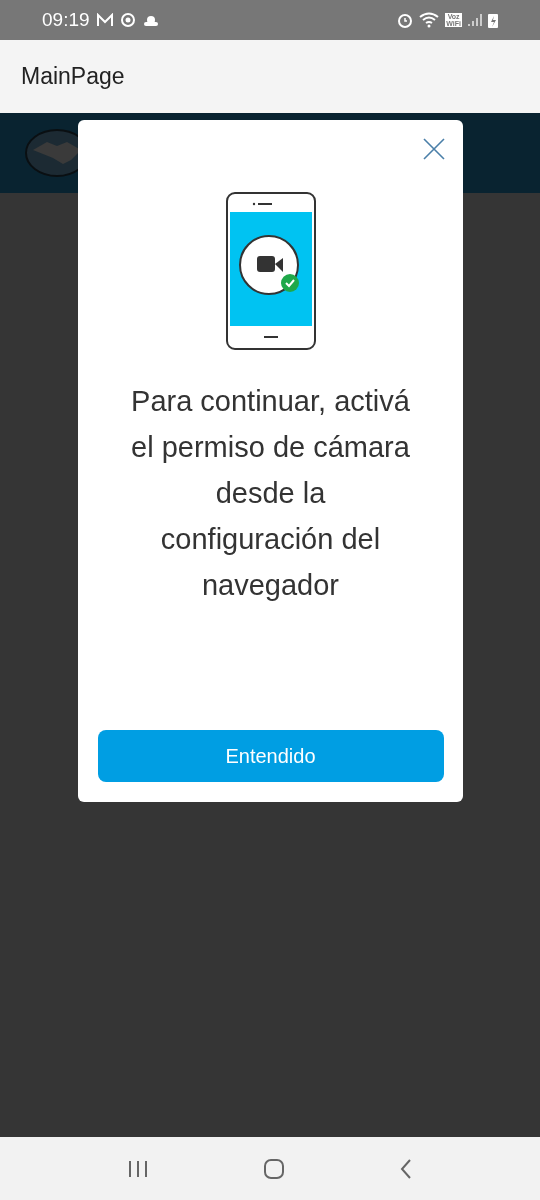  I want to click on wifi-icon, so click(429, 20).